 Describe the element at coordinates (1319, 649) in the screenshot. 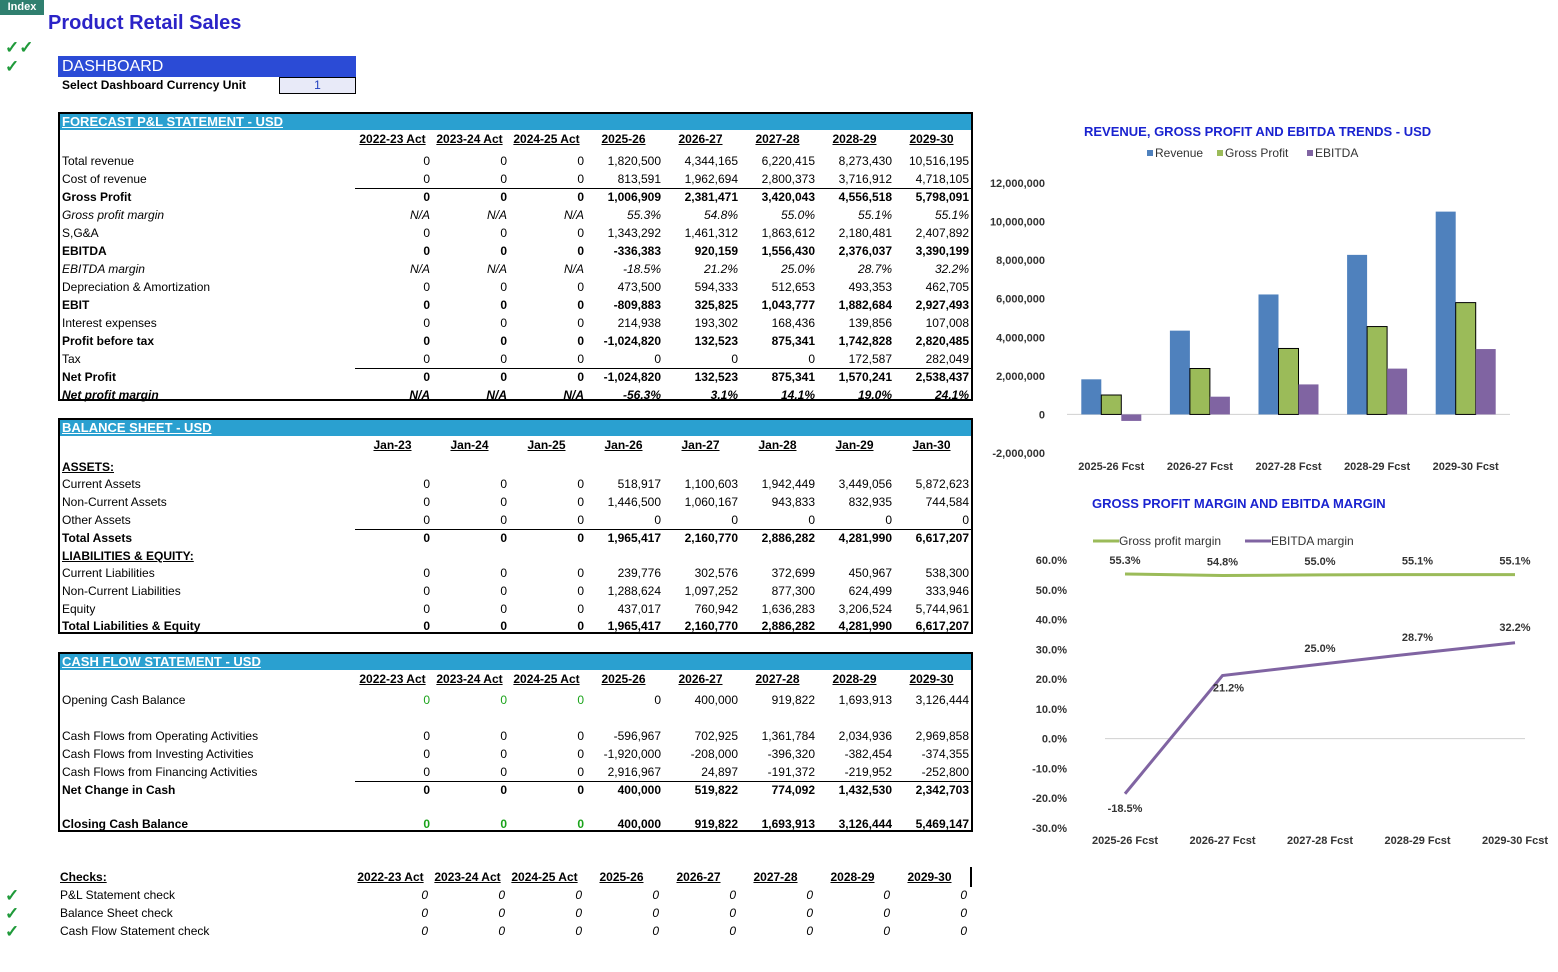

I see `data-label: 25.0%` at that location.